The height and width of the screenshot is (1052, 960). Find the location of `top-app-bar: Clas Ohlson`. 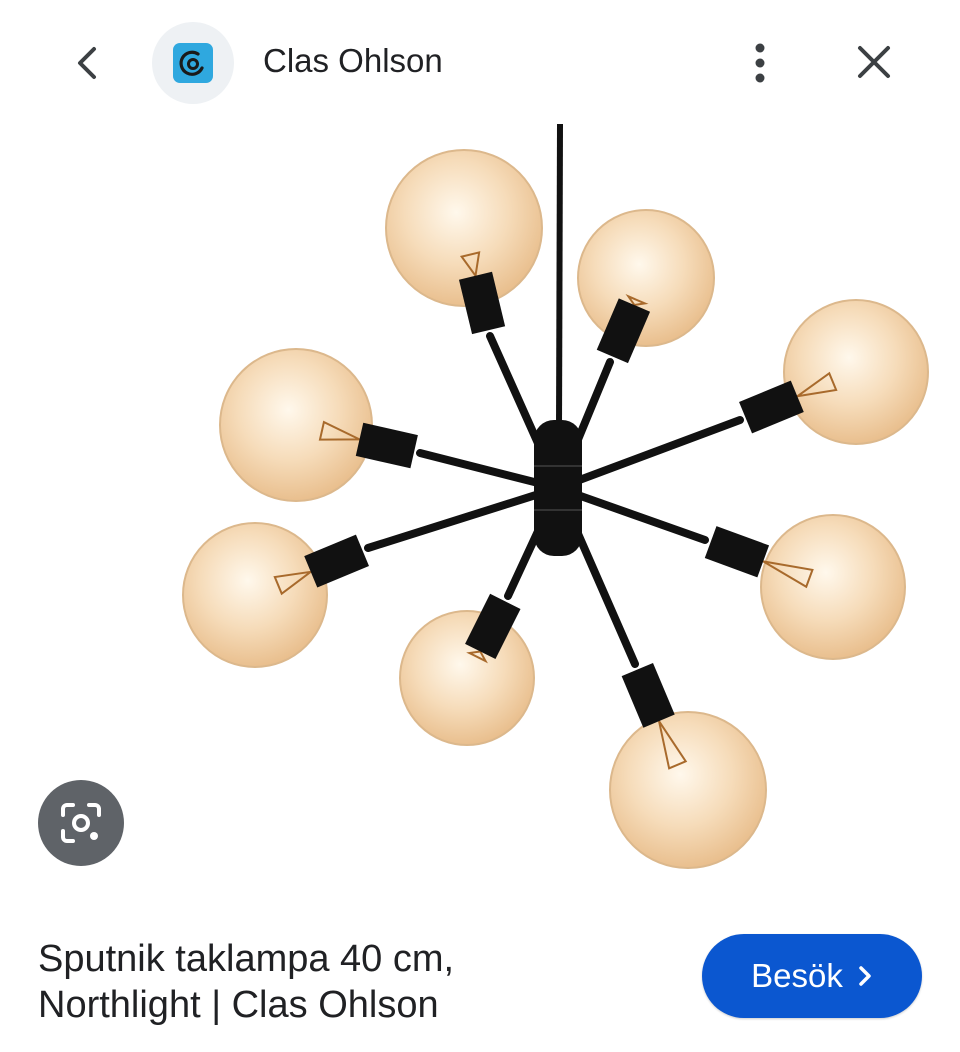

top-app-bar: Clas Ohlson is located at coordinates (480, 62).